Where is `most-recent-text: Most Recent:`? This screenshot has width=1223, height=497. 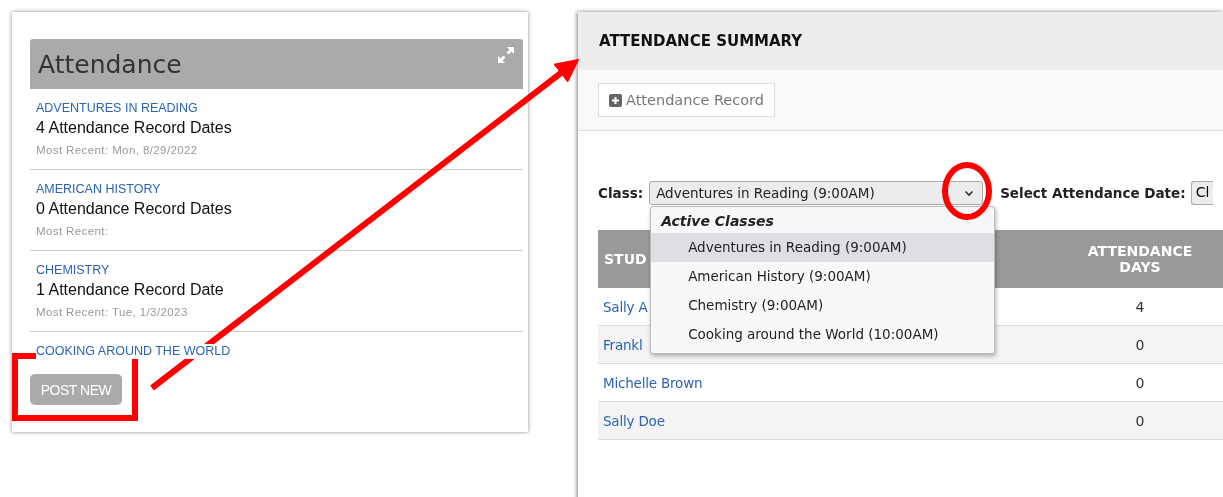
most-recent-text: Most Recent: is located at coordinates (73, 231).